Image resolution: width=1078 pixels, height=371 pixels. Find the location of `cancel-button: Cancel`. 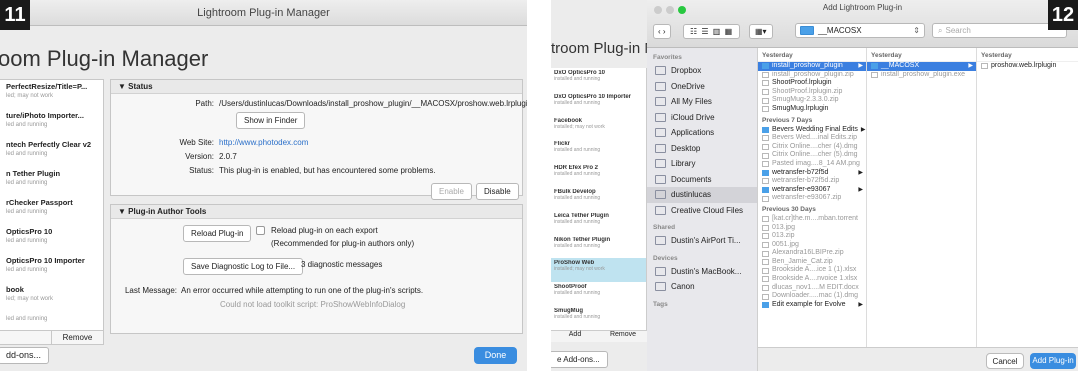

cancel-button: Cancel is located at coordinates (1005, 361).